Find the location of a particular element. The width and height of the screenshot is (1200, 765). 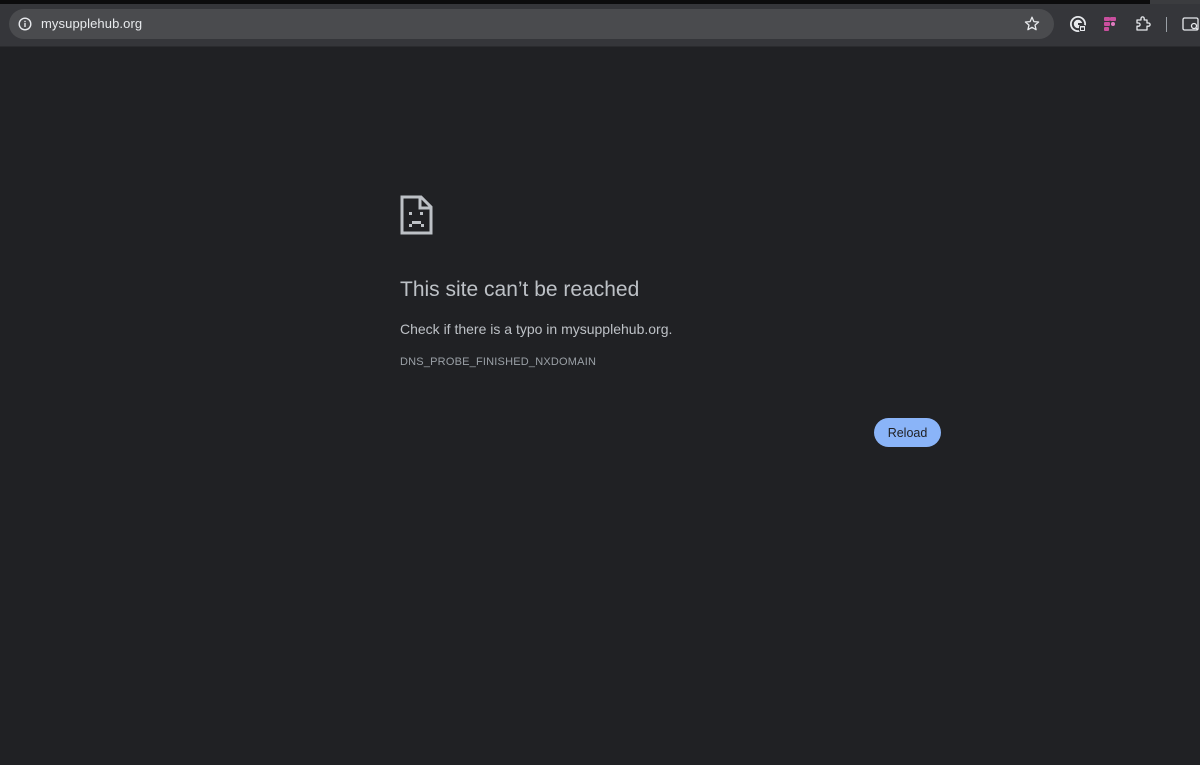

error-code: DNS_PROBE_FINISHED_NXDOMAIN is located at coordinates (498, 362).